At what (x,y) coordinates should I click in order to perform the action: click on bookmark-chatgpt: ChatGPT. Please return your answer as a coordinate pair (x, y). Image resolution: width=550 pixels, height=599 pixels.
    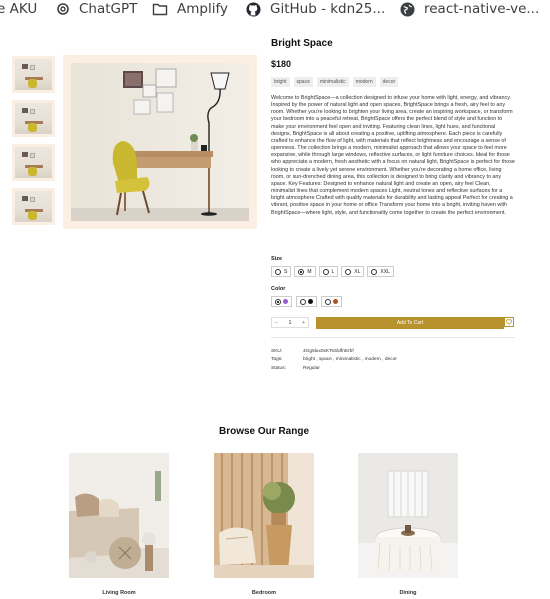
    Looking at the image, I should click on (96, 9).